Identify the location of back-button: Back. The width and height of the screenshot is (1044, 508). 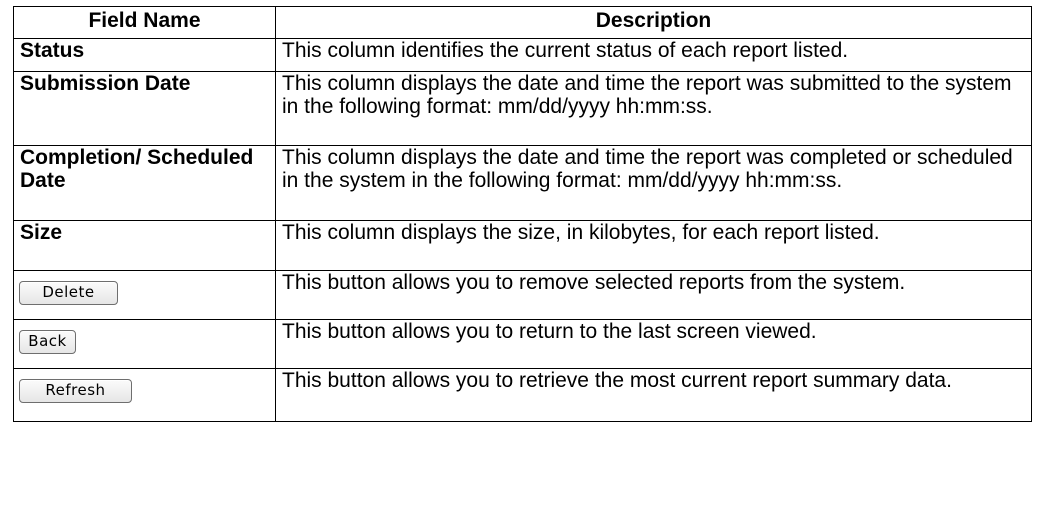
(47, 342).